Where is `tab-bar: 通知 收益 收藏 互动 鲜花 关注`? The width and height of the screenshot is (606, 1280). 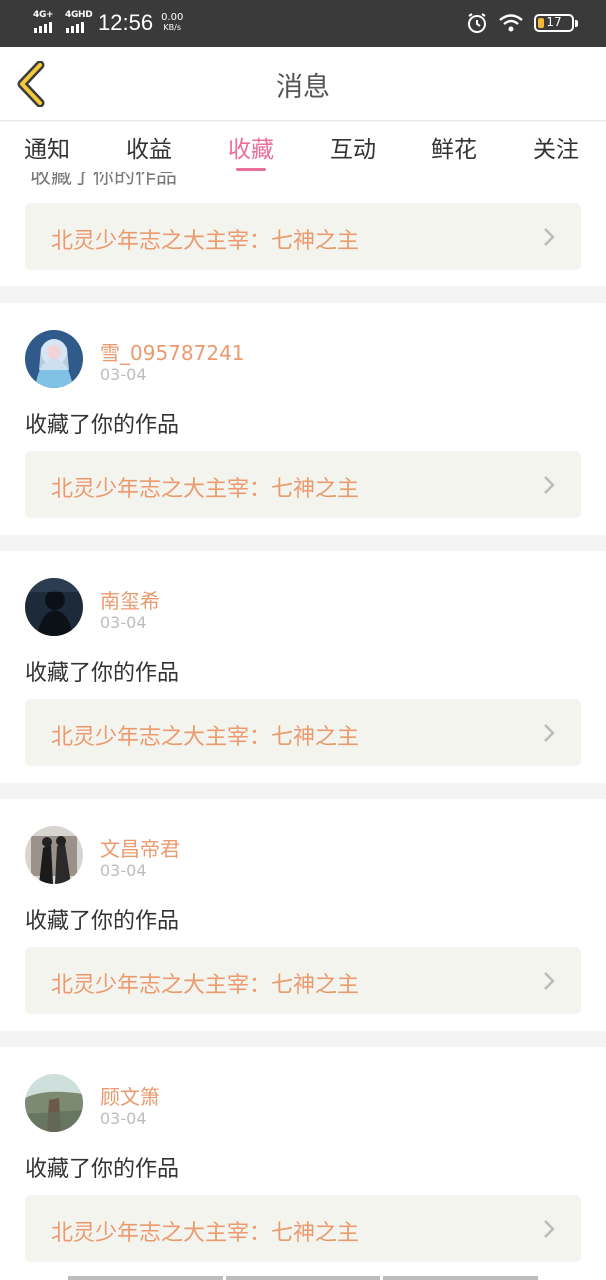
tab-bar: 通知 收益 收藏 互动 鲜花 关注 is located at coordinates (303, 147).